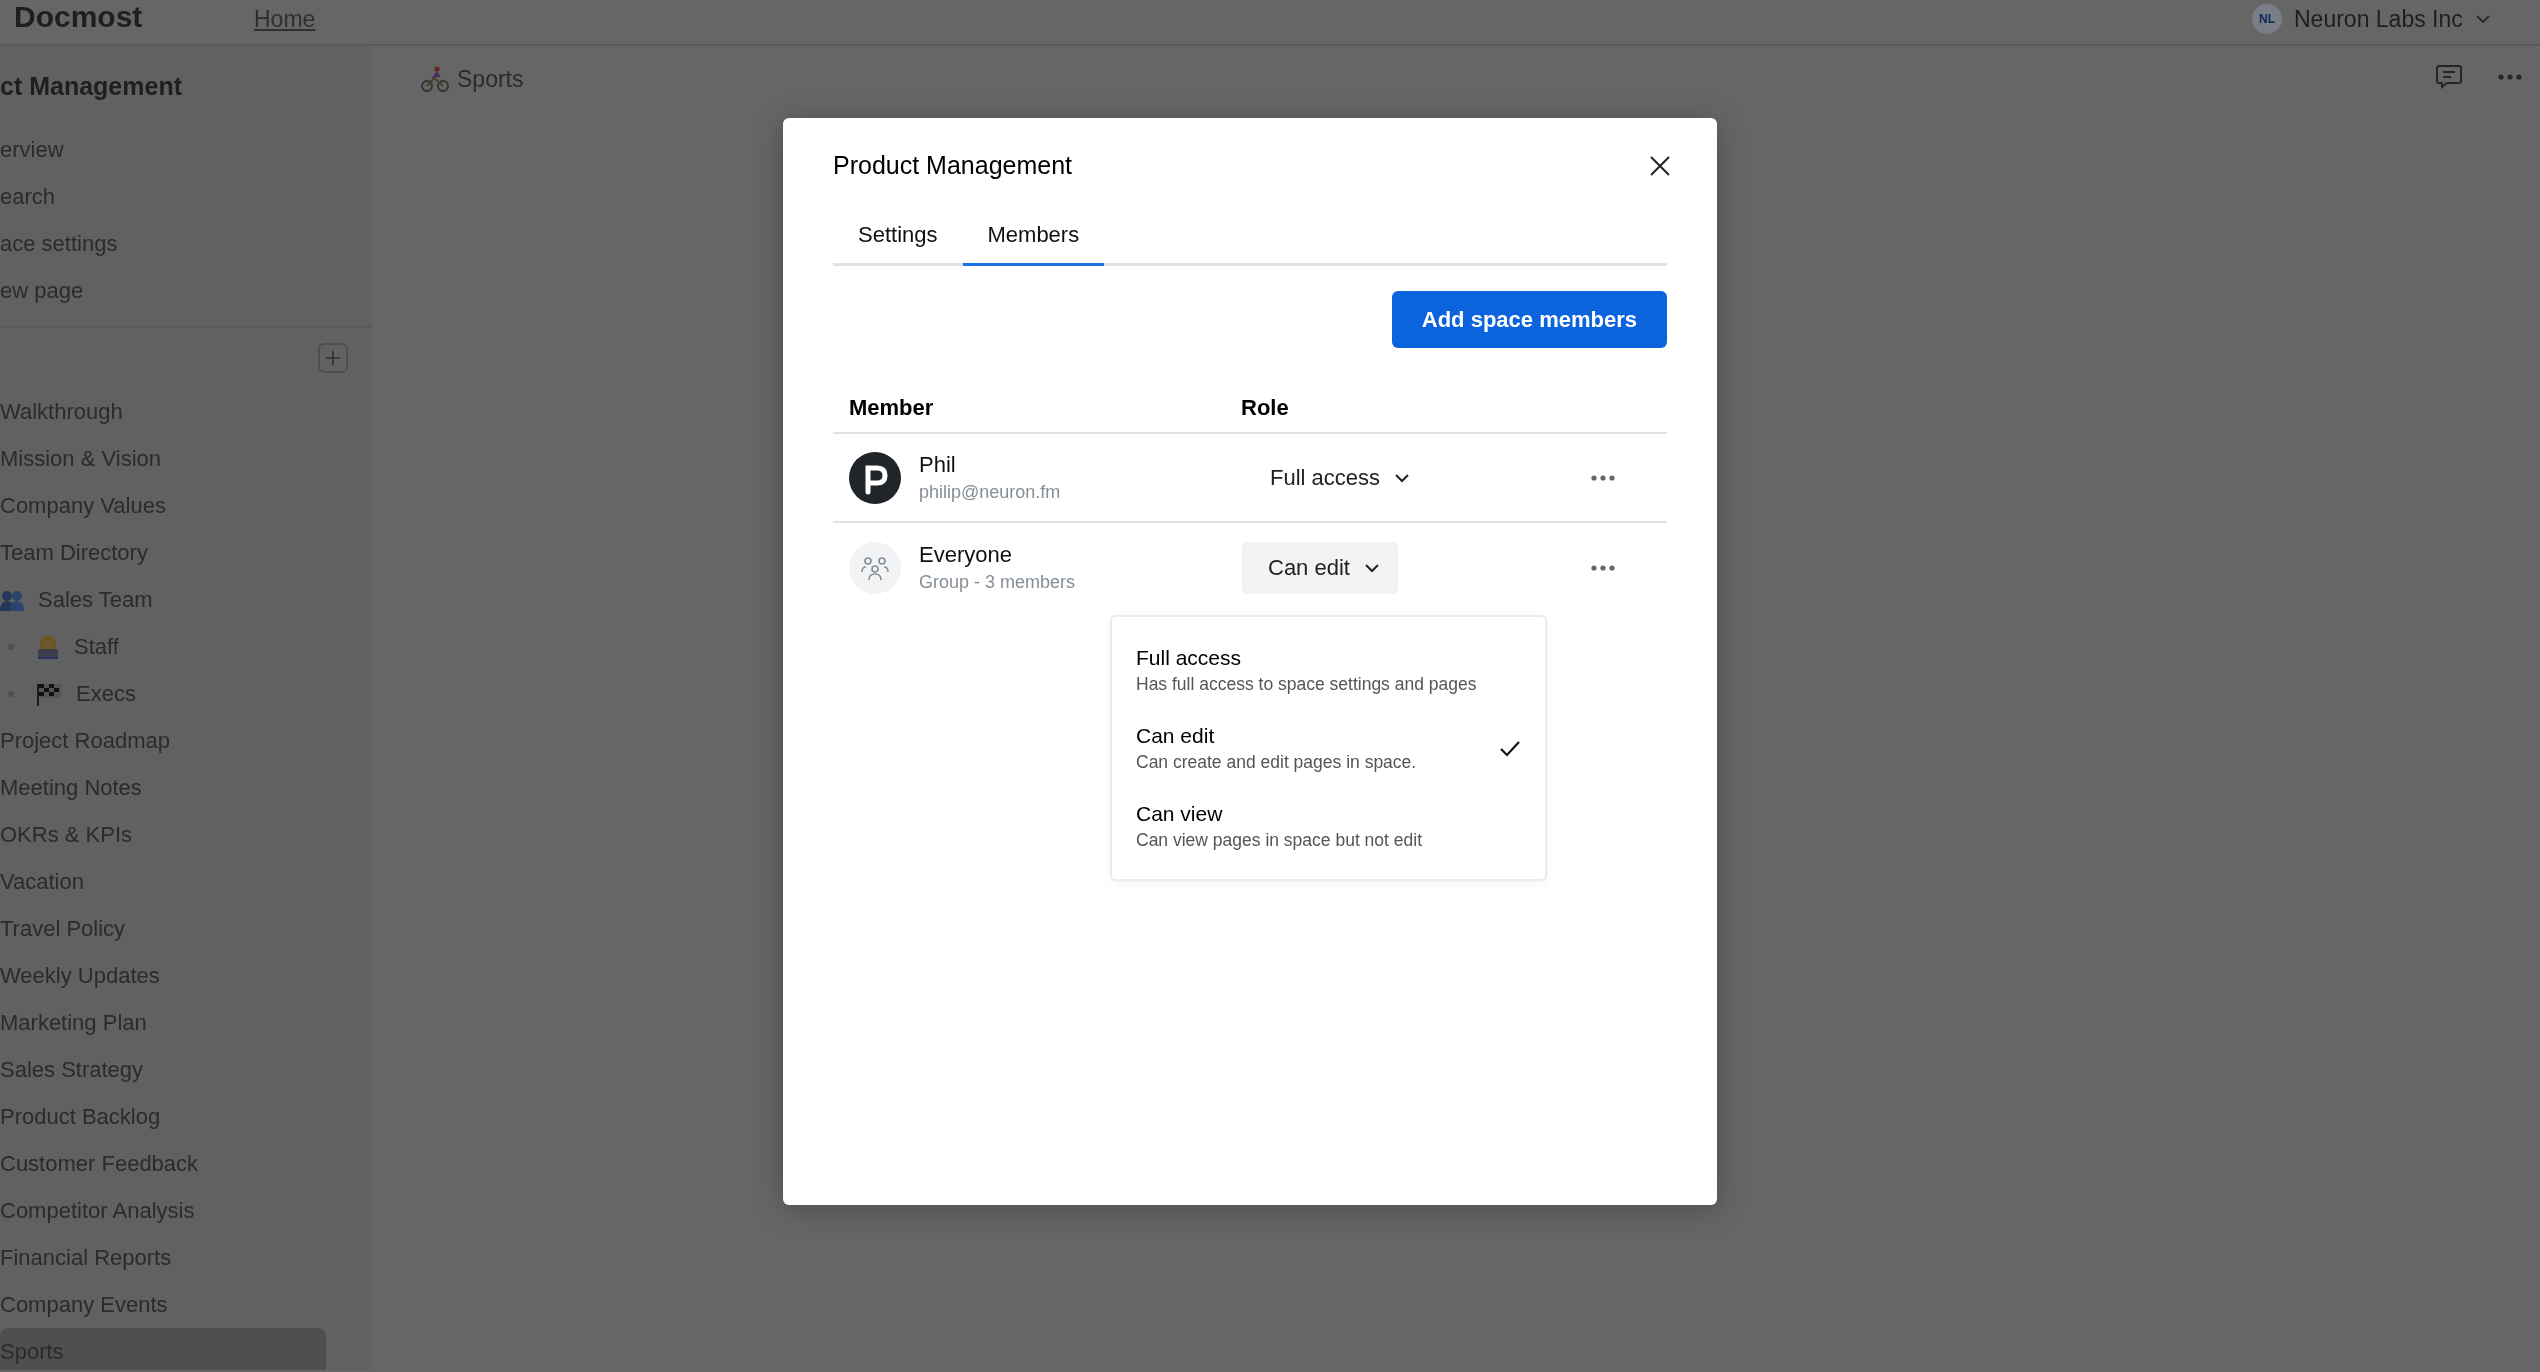  What do you see at coordinates (186, 149) in the screenshot?
I see `sidebar-menu-item: erview` at bounding box center [186, 149].